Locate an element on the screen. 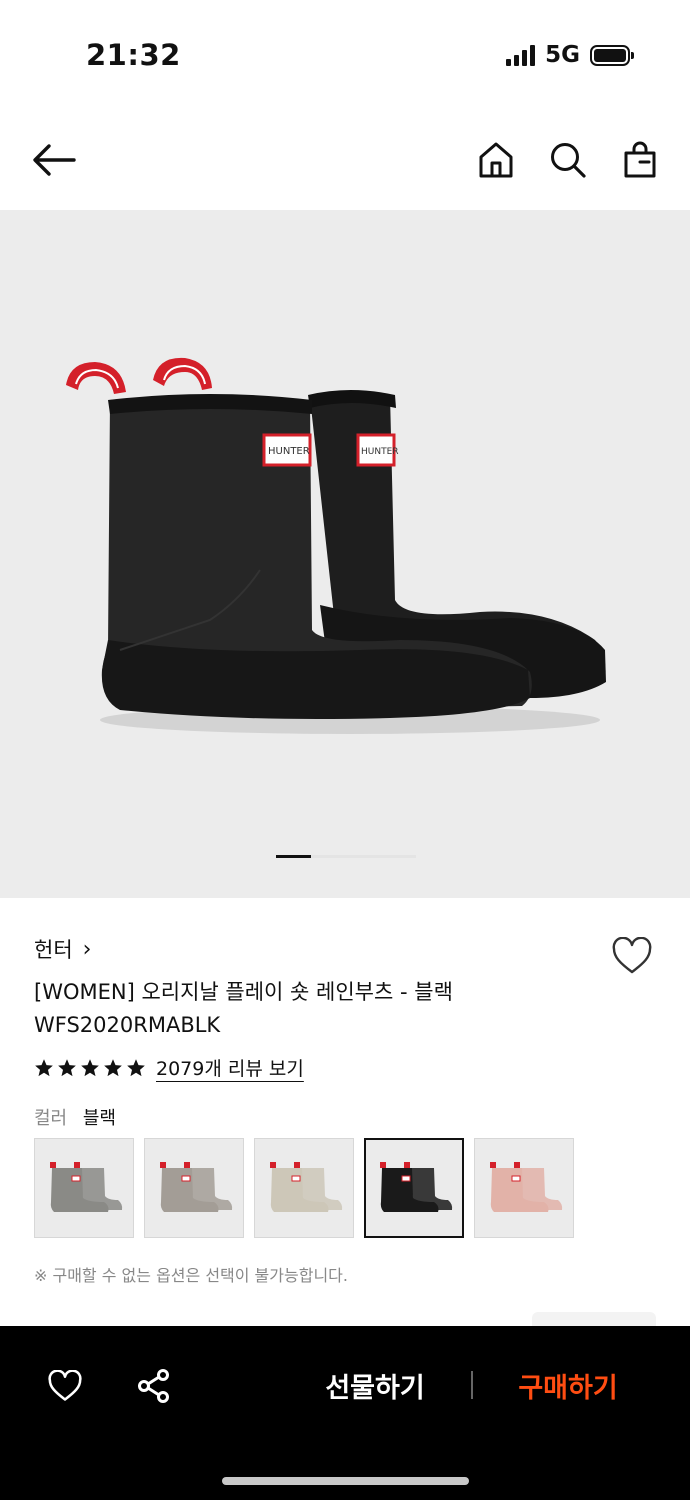 This screenshot has width=690, height=1500. color-label: 컬러 is located at coordinates (51, 1118).